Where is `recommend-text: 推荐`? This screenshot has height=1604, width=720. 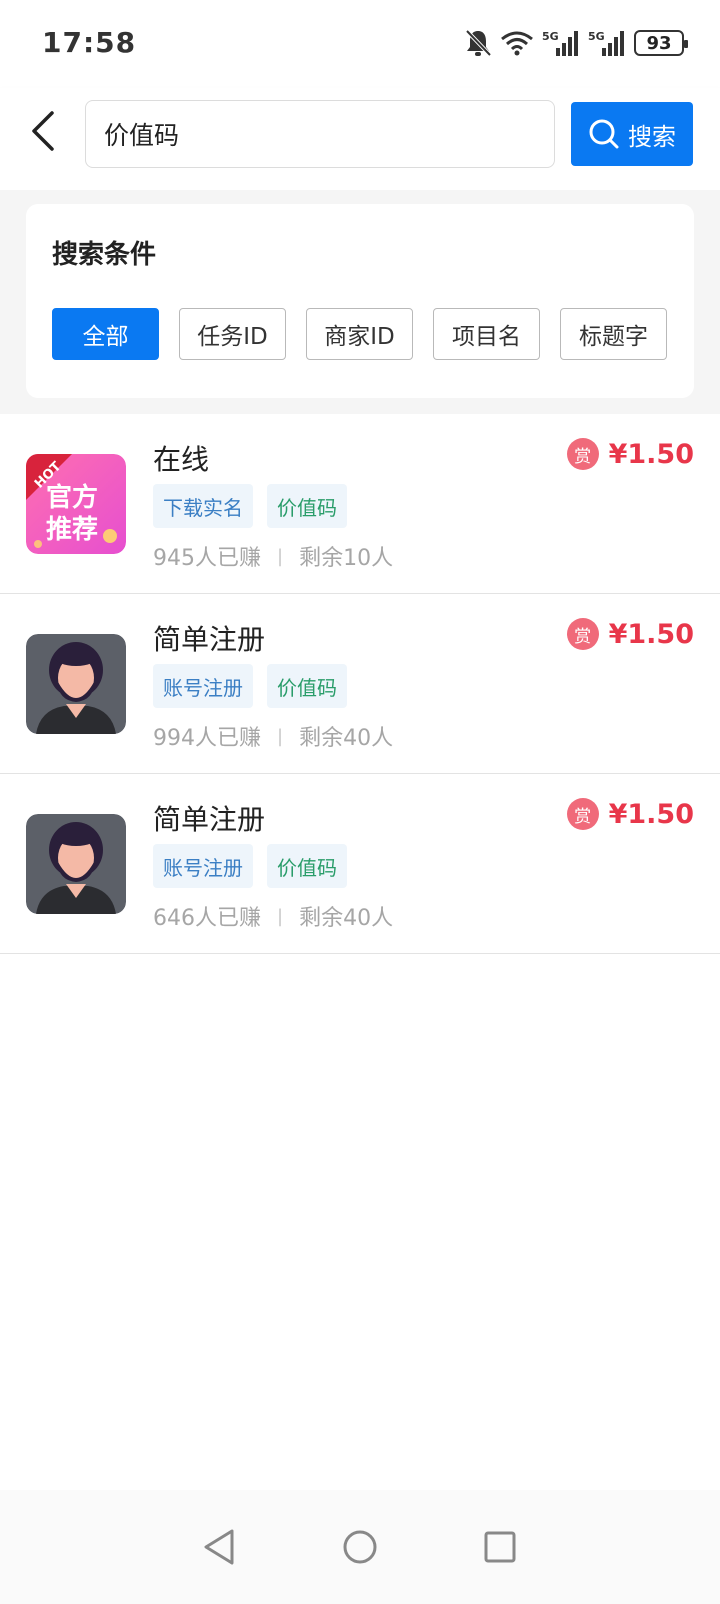
recommend-text: 推荐 is located at coordinates (72, 530).